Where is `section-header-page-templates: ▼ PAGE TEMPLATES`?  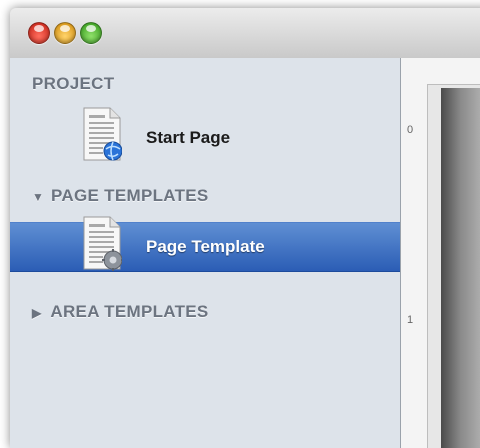
section-header-page-templates: ▼ PAGE TEMPLATES is located at coordinates (120, 196).